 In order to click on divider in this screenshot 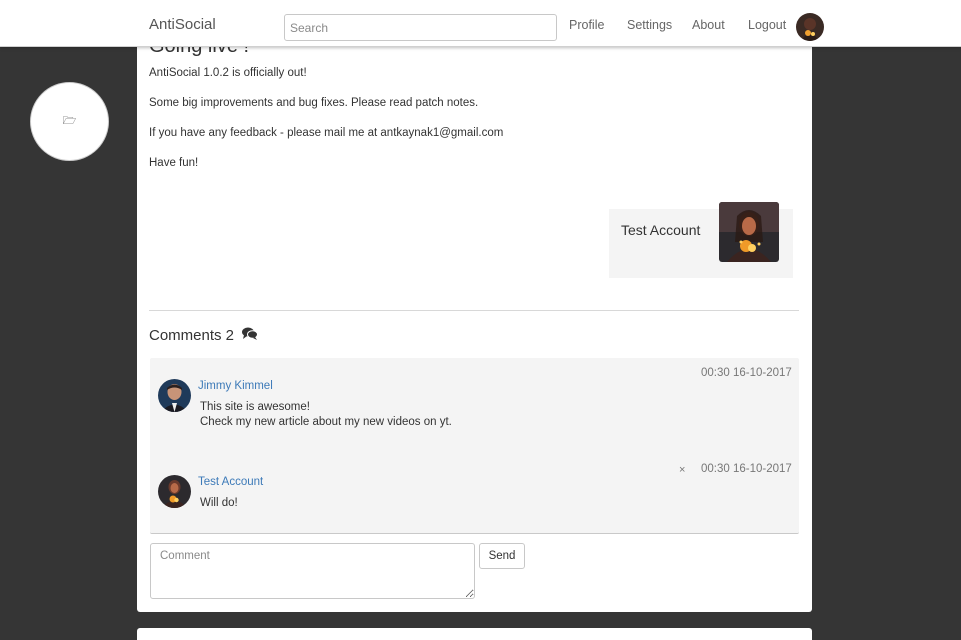, I will do `click(474, 310)`.